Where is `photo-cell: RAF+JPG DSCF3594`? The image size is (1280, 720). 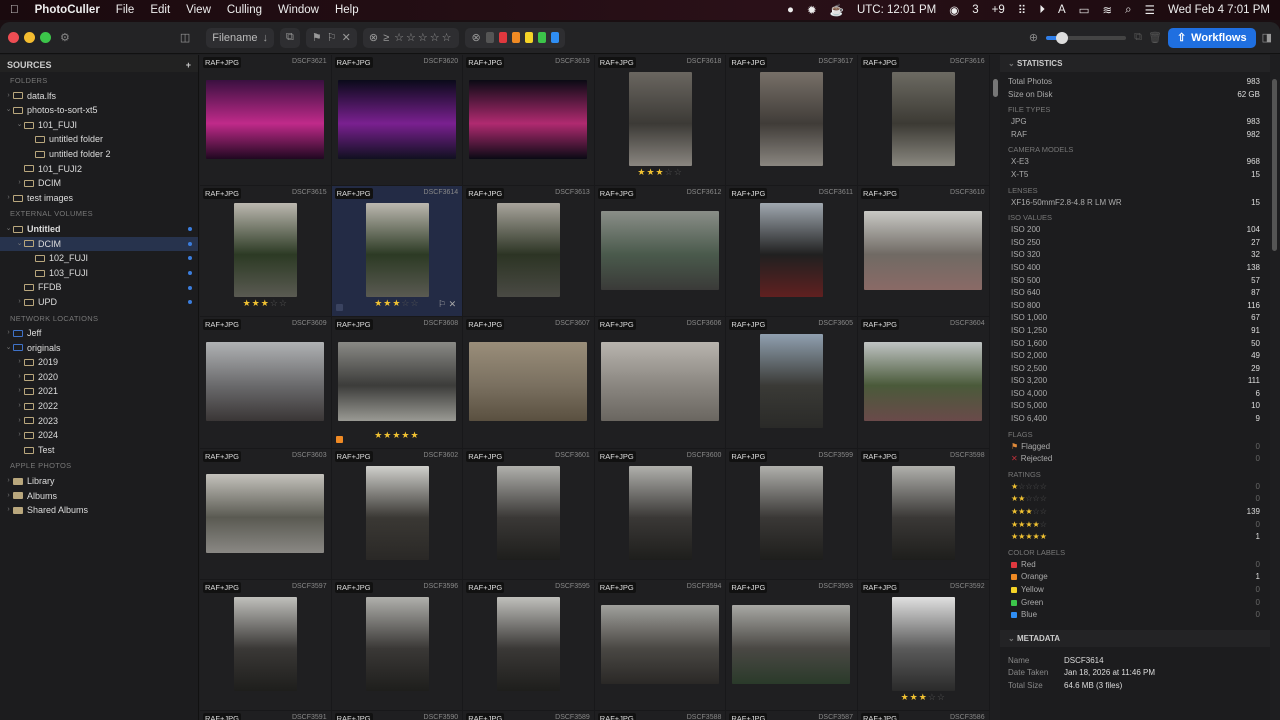 photo-cell: RAF+JPG DSCF3594 is located at coordinates (660, 645).